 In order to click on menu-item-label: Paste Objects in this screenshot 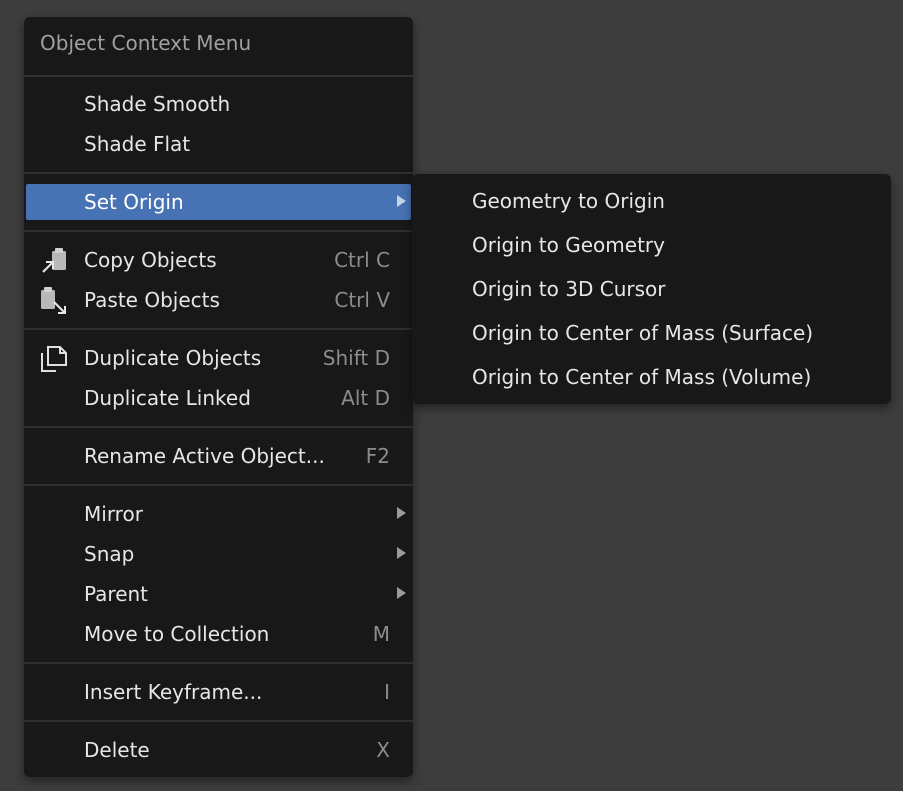, I will do `click(152, 300)`.